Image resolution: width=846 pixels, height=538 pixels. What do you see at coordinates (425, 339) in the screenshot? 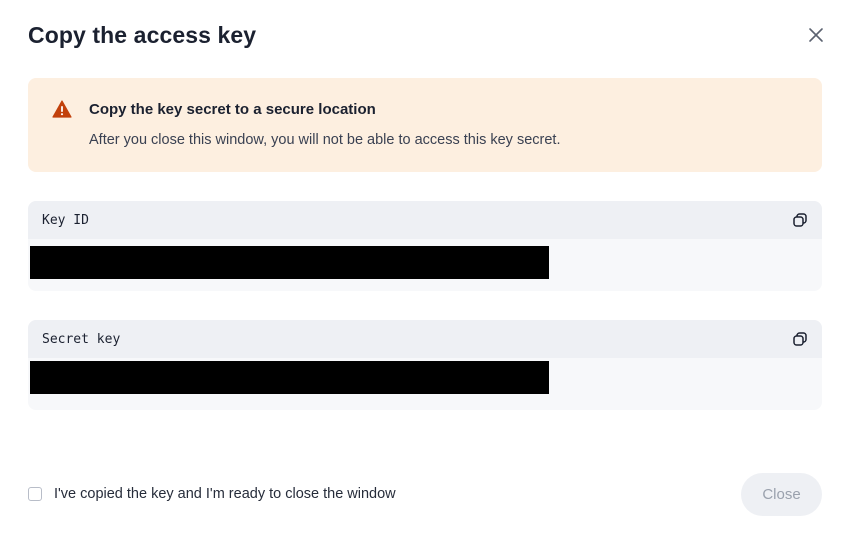
I see `secret-key-header: Secret key` at bounding box center [425, 339].